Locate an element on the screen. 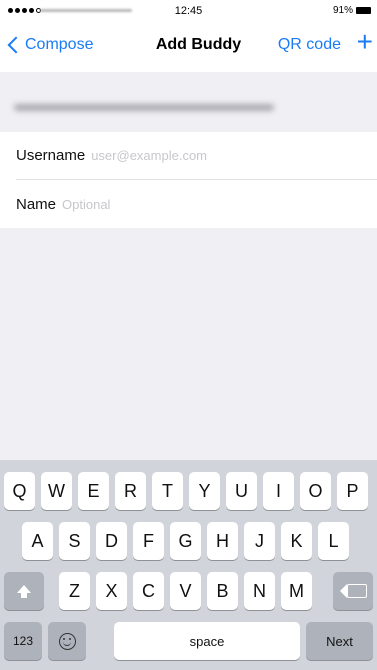 The image size is (377, 670). chevron-left-icon is located at coordinates (16, 45).